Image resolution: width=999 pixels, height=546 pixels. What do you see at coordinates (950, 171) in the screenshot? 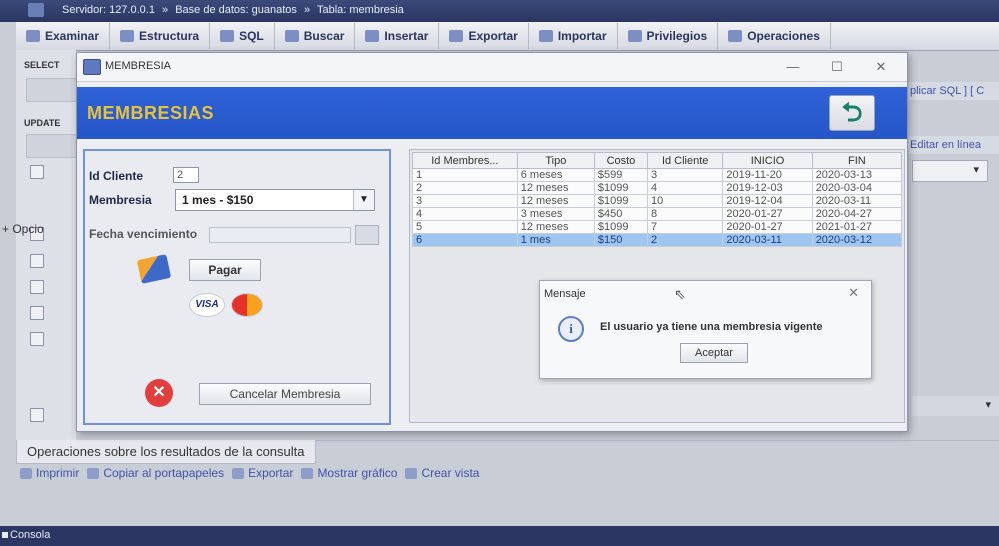
I see `rows-select` at bounding box center [950, 171].